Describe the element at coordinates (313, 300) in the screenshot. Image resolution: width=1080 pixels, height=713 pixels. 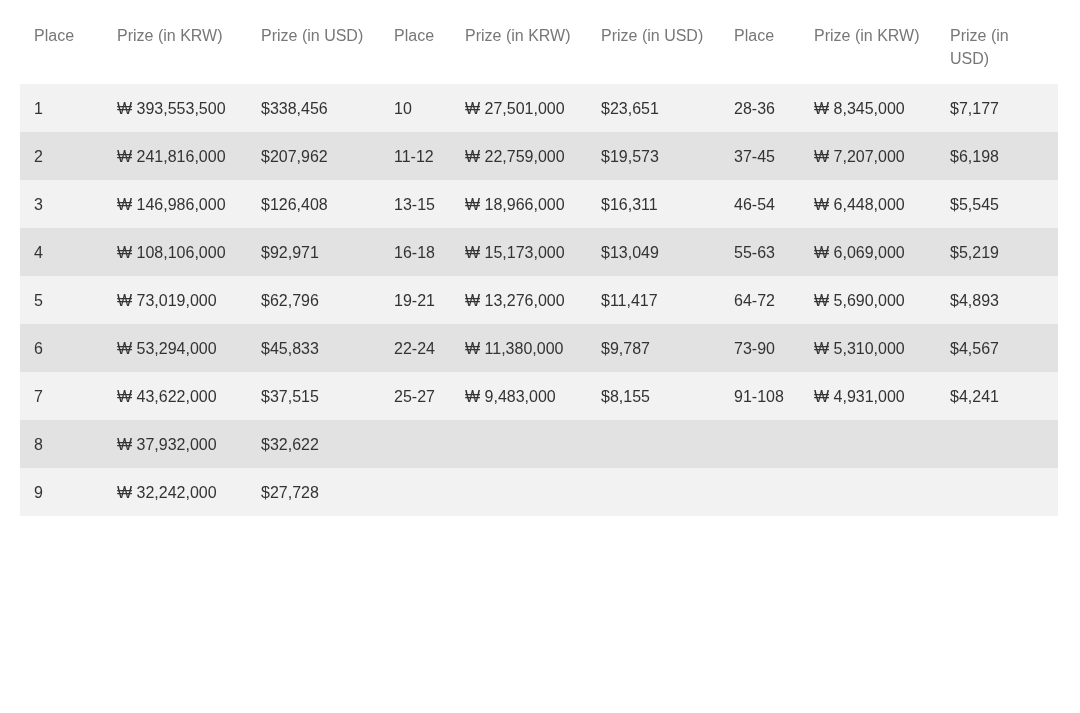
I see `table-cell: $62,796` at that location.